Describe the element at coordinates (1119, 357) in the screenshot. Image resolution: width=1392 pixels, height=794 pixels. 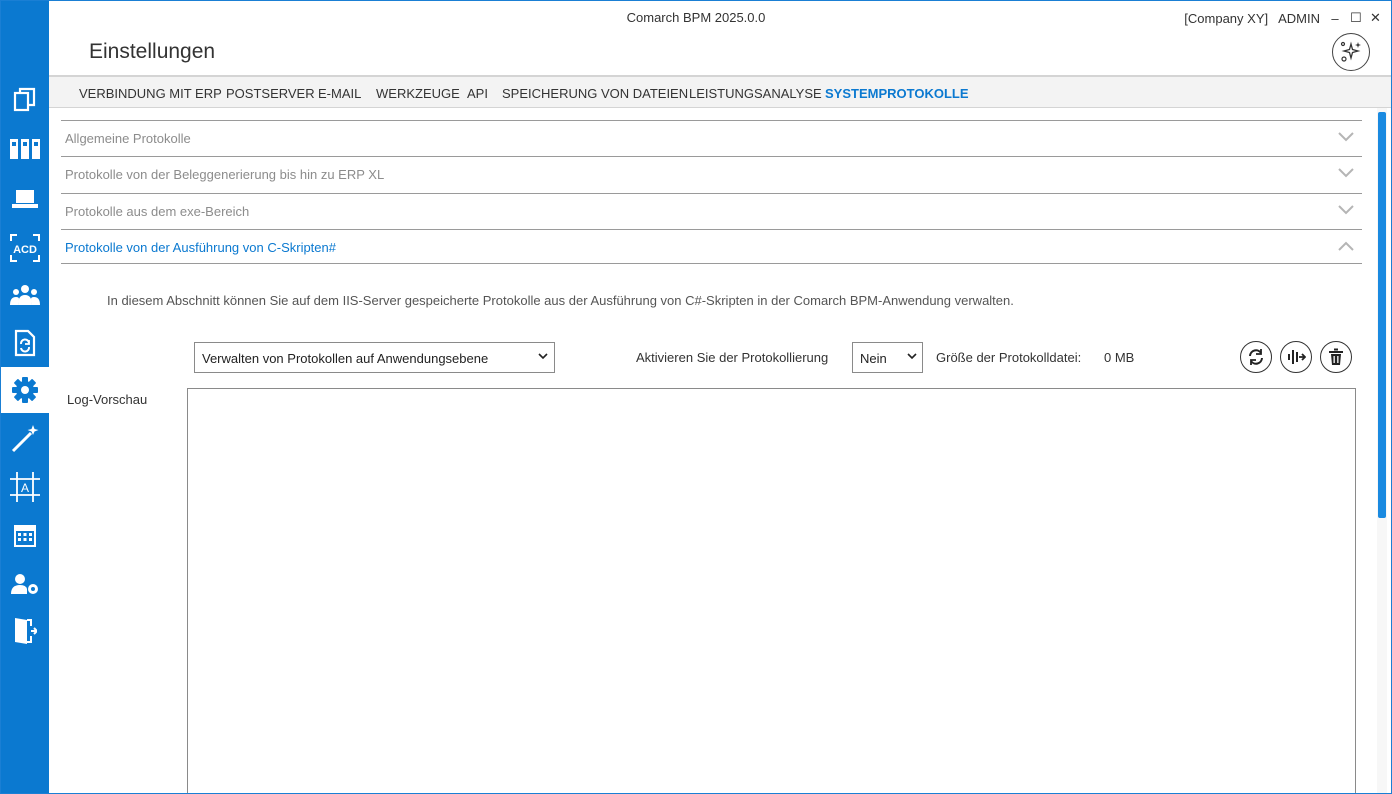
I see `log-file-size-value: 0 MB` at that location.